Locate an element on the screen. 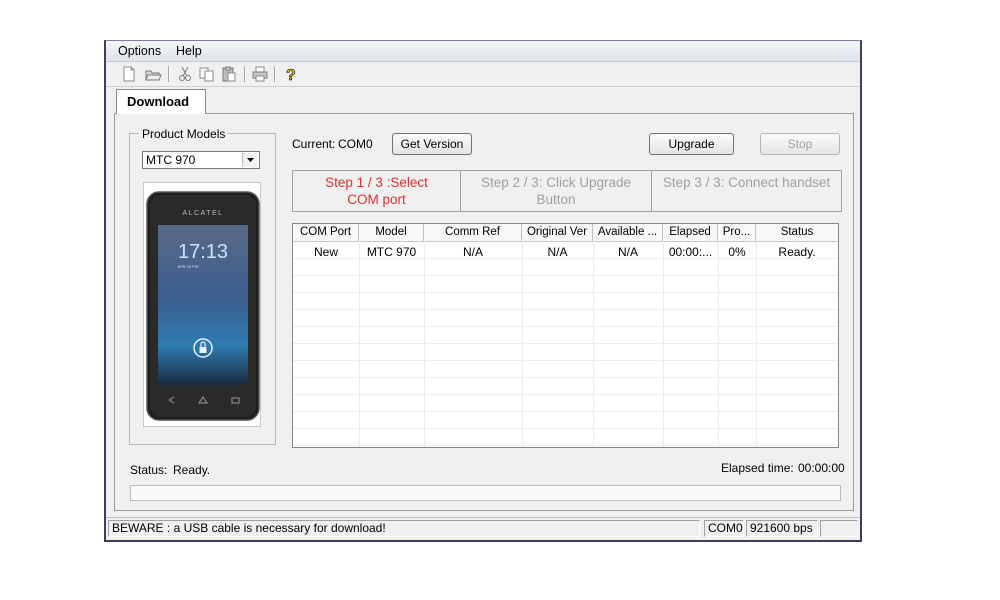  phone-date-text: APR 20 FRI is located at coordinates (187, 266).